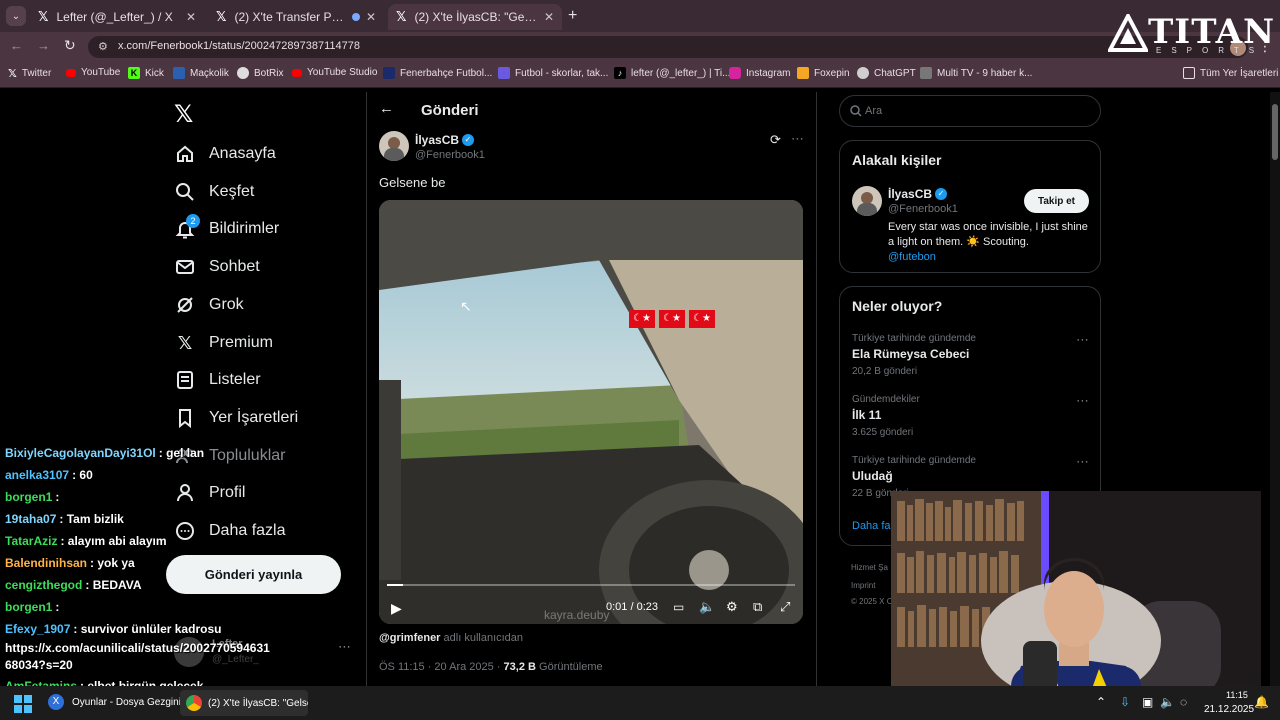  I want to click on new-tab-button: +, so click(572, 16).